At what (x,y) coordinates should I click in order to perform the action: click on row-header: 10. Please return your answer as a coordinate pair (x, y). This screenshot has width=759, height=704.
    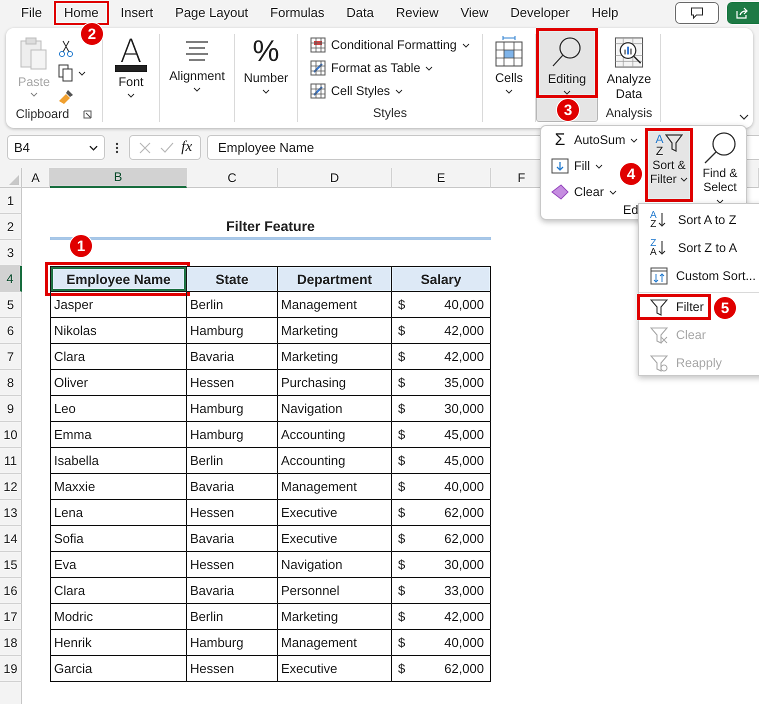
    Looking at the image, I should click on (11, 435).